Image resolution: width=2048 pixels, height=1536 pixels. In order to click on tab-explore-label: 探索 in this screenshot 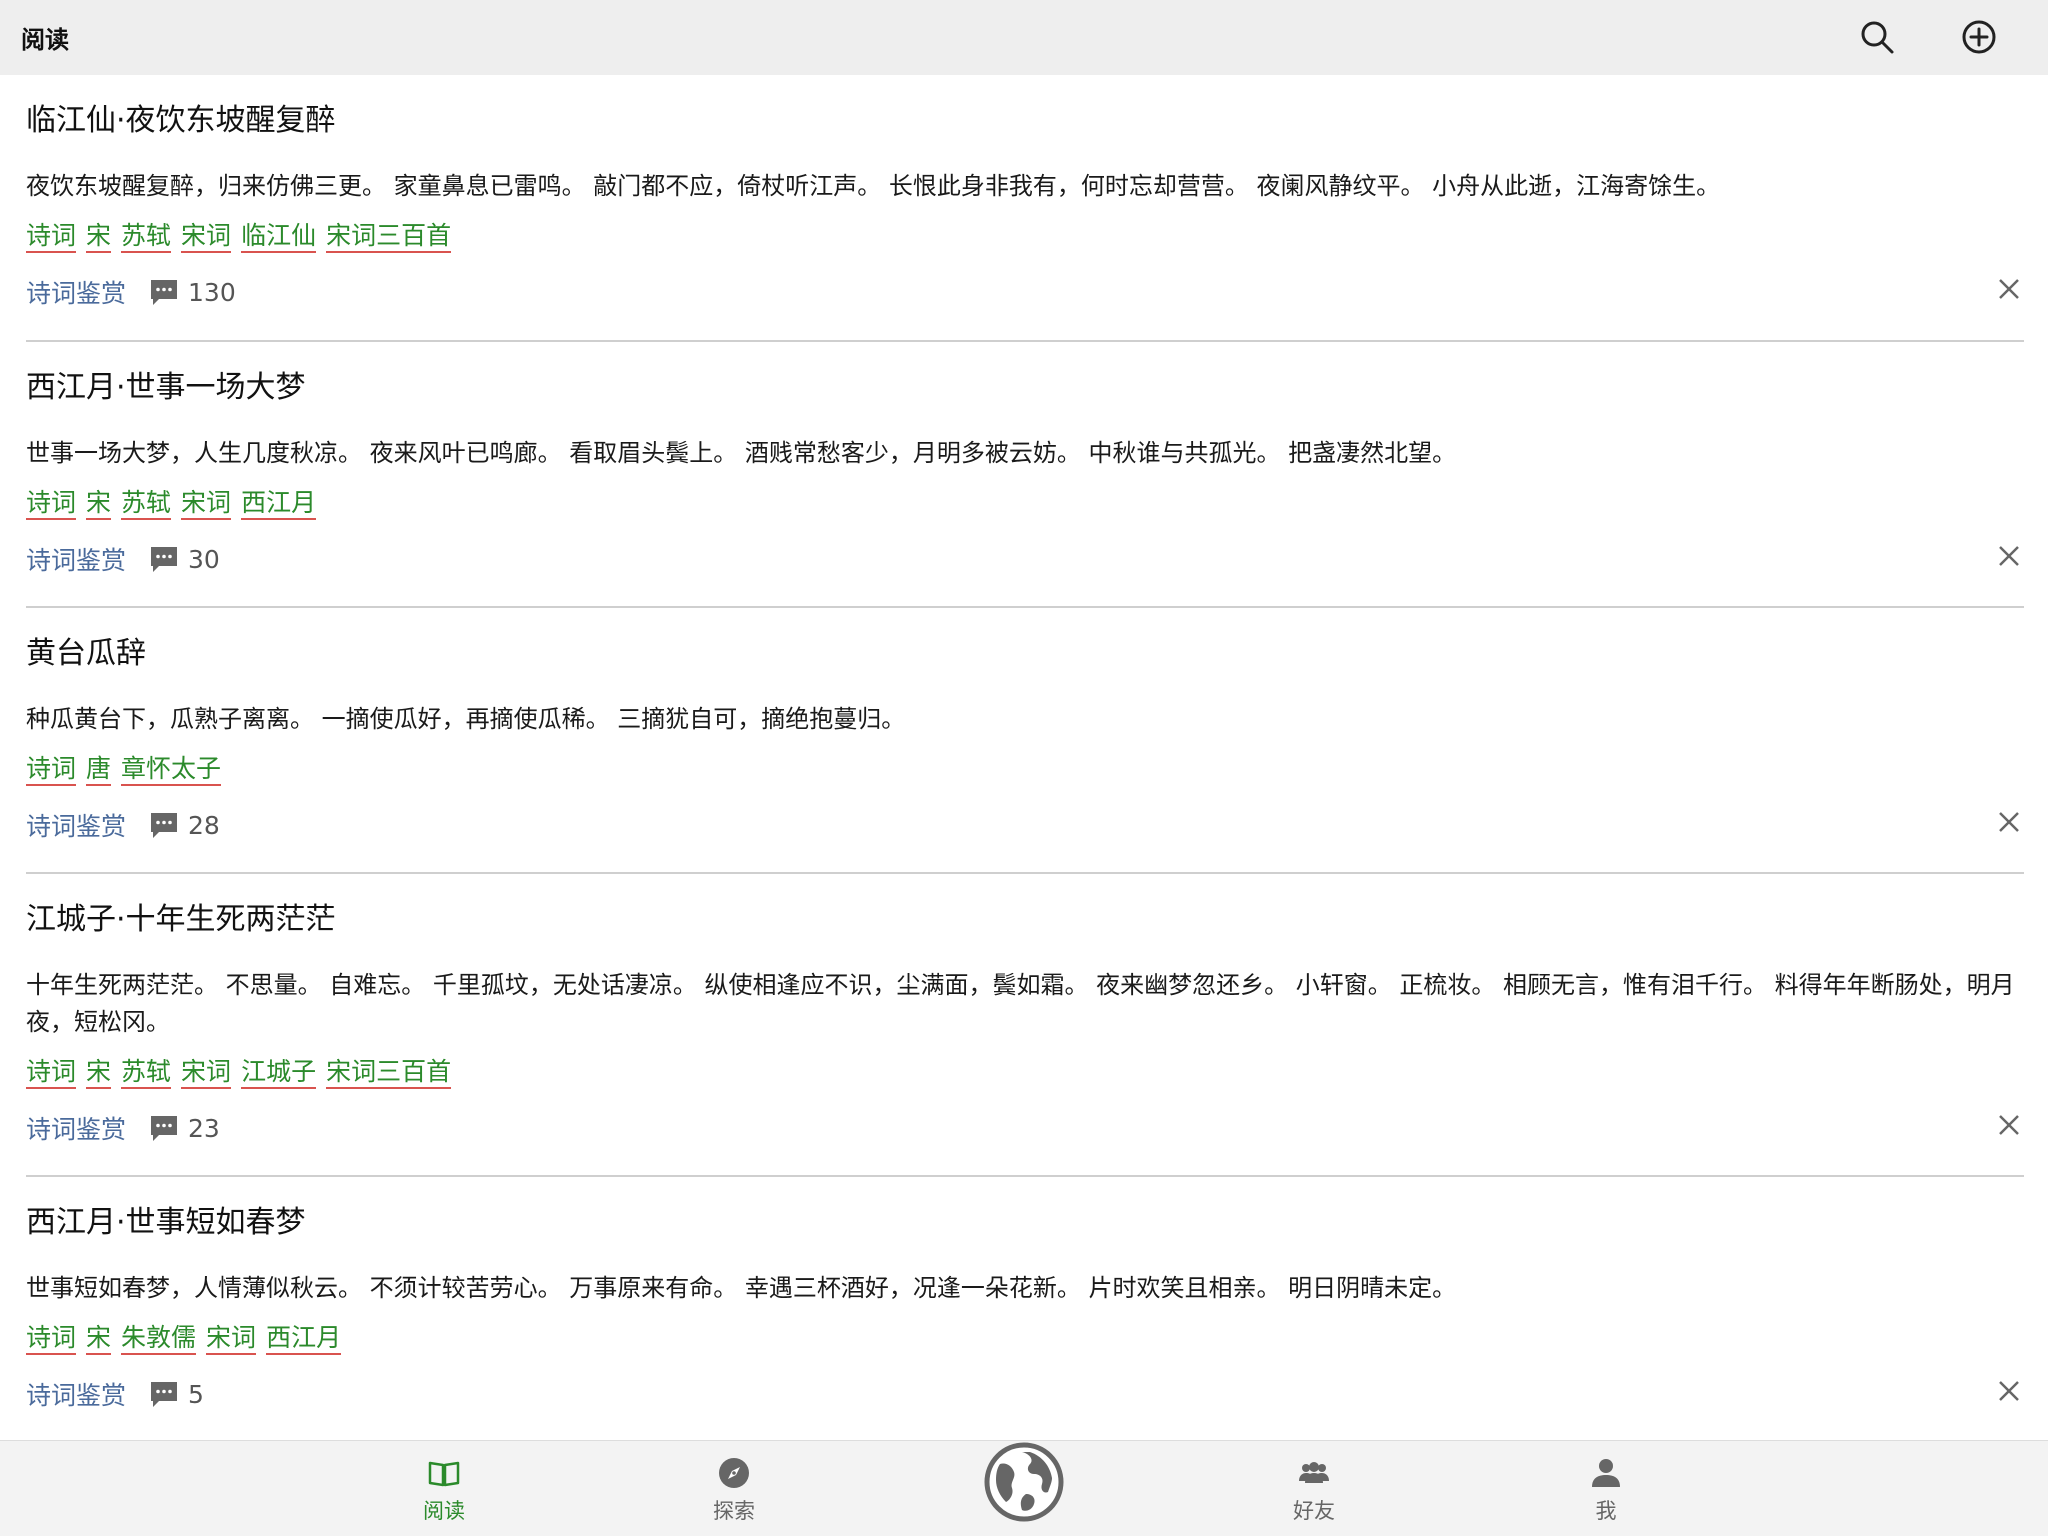, I will do `click(734, 1511)`.